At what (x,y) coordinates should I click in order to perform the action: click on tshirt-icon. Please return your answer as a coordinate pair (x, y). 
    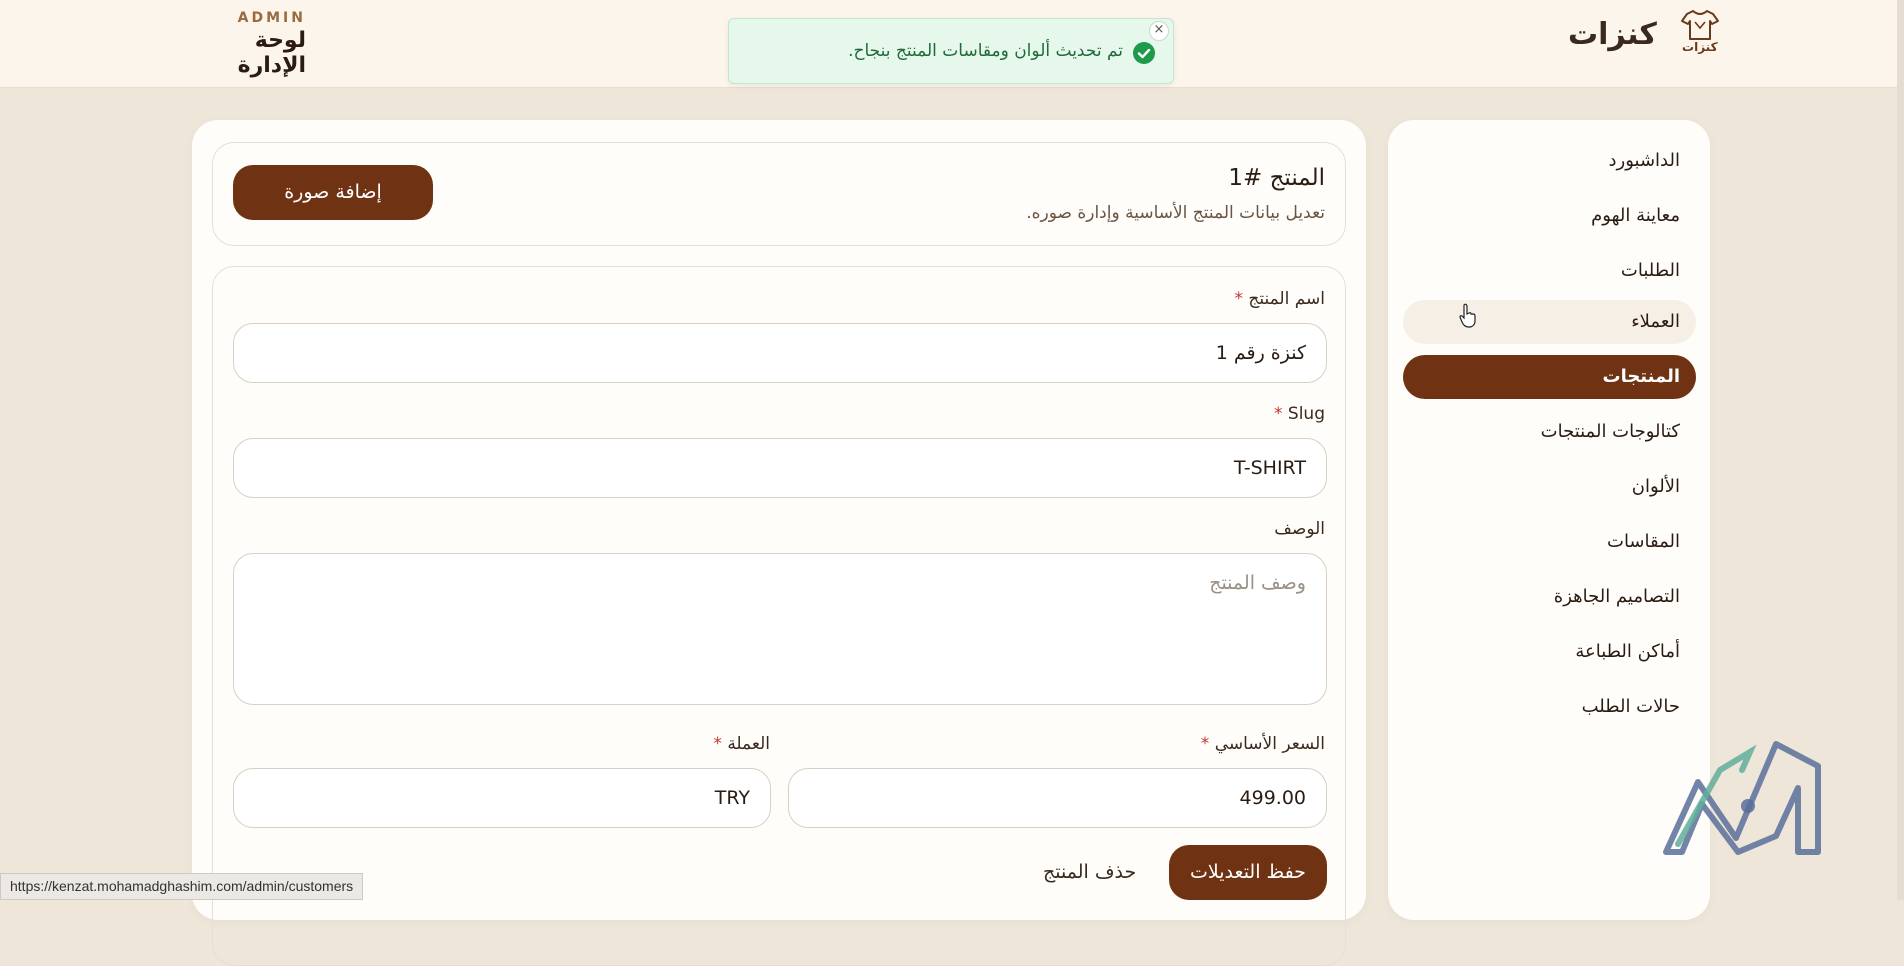
    Looking at the image, I should click on (1699, 25).